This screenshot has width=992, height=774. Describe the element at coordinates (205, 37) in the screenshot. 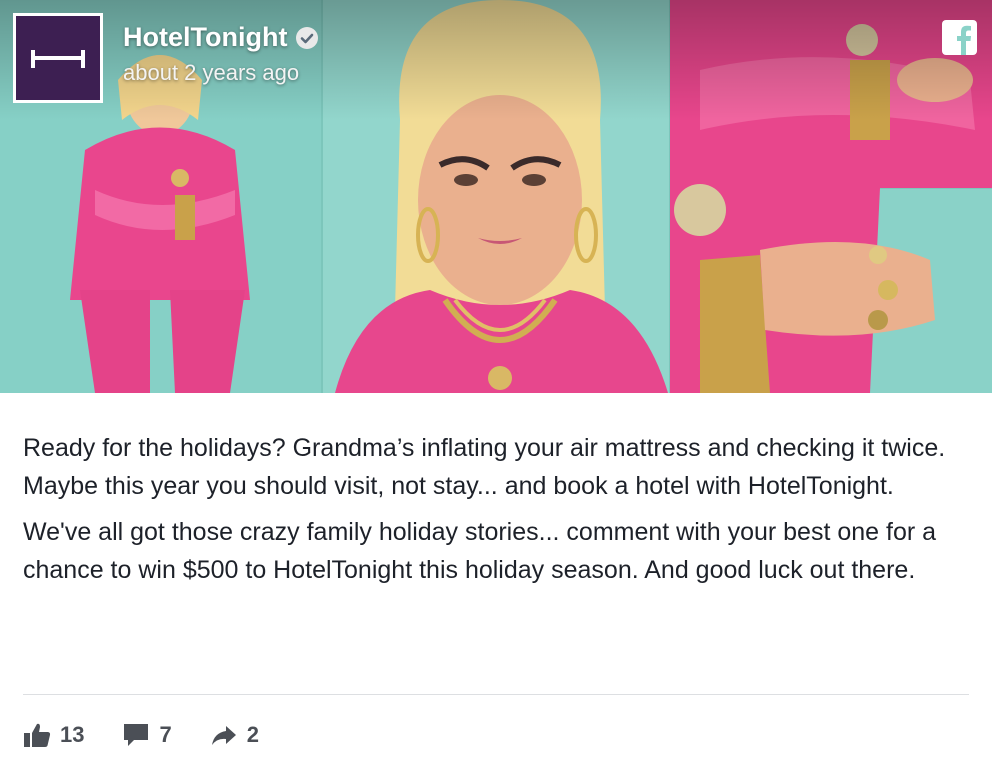

I see `page-name-label: HotelTonight` at that location.